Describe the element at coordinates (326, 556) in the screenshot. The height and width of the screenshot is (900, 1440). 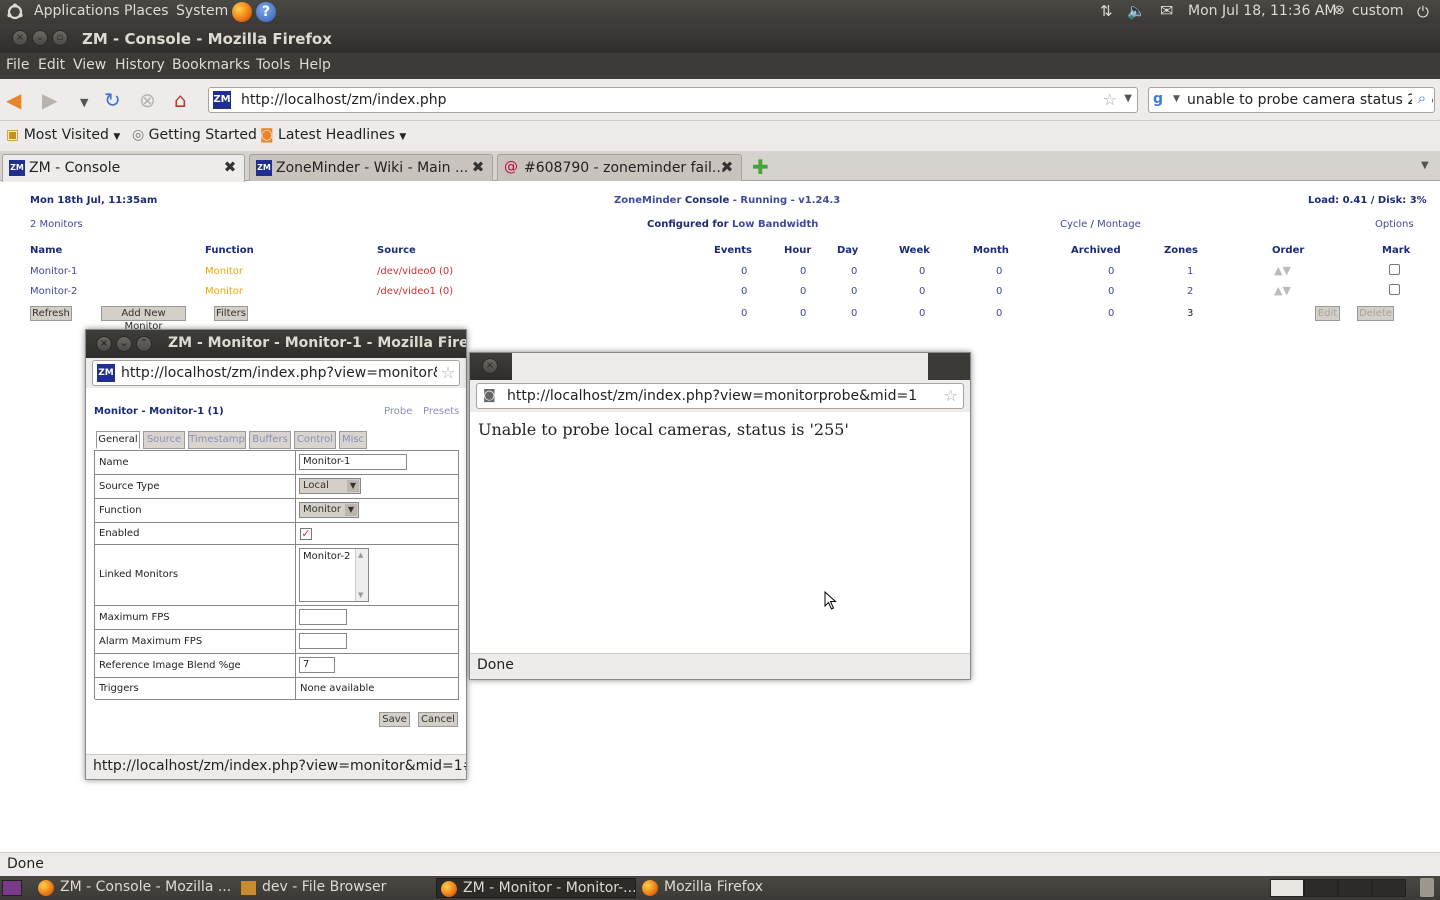
I see `linked-monitor-option: Monitor-2` at that location.